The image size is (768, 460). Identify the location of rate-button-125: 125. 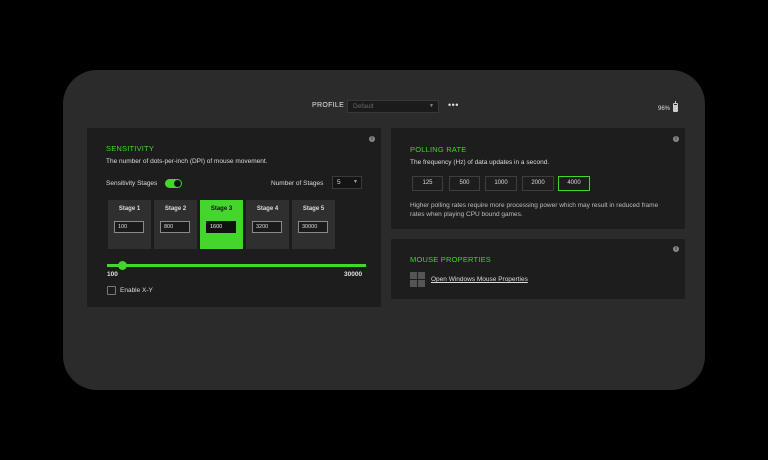
(427, 183).